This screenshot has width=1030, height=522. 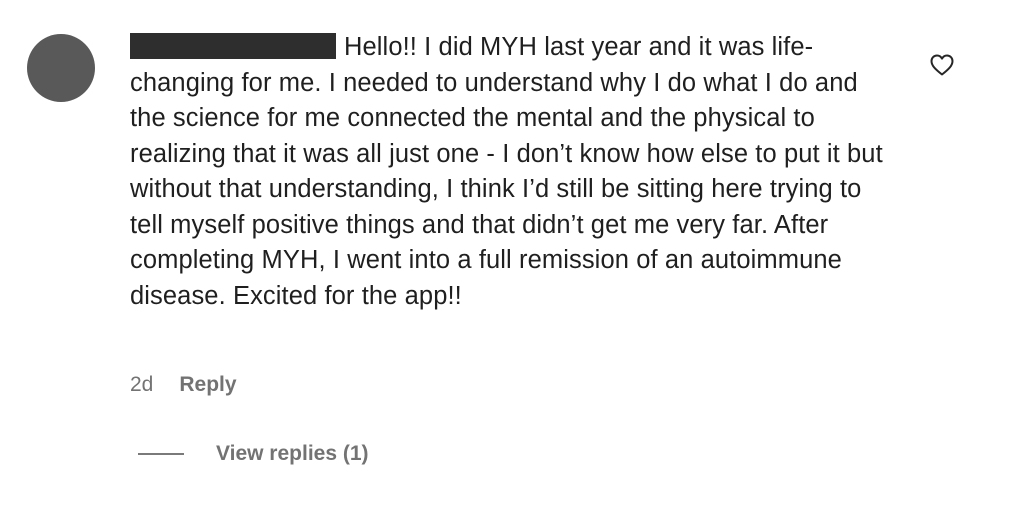 I want to click on comment-meta: 2d Reply, so click(x=183, y=385).